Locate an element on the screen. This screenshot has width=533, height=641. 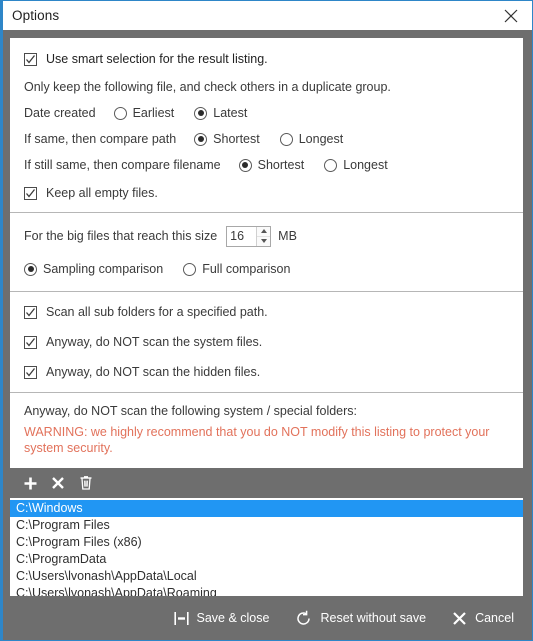
scan-subfolders-checkbox is located at coordinates (30, 312).